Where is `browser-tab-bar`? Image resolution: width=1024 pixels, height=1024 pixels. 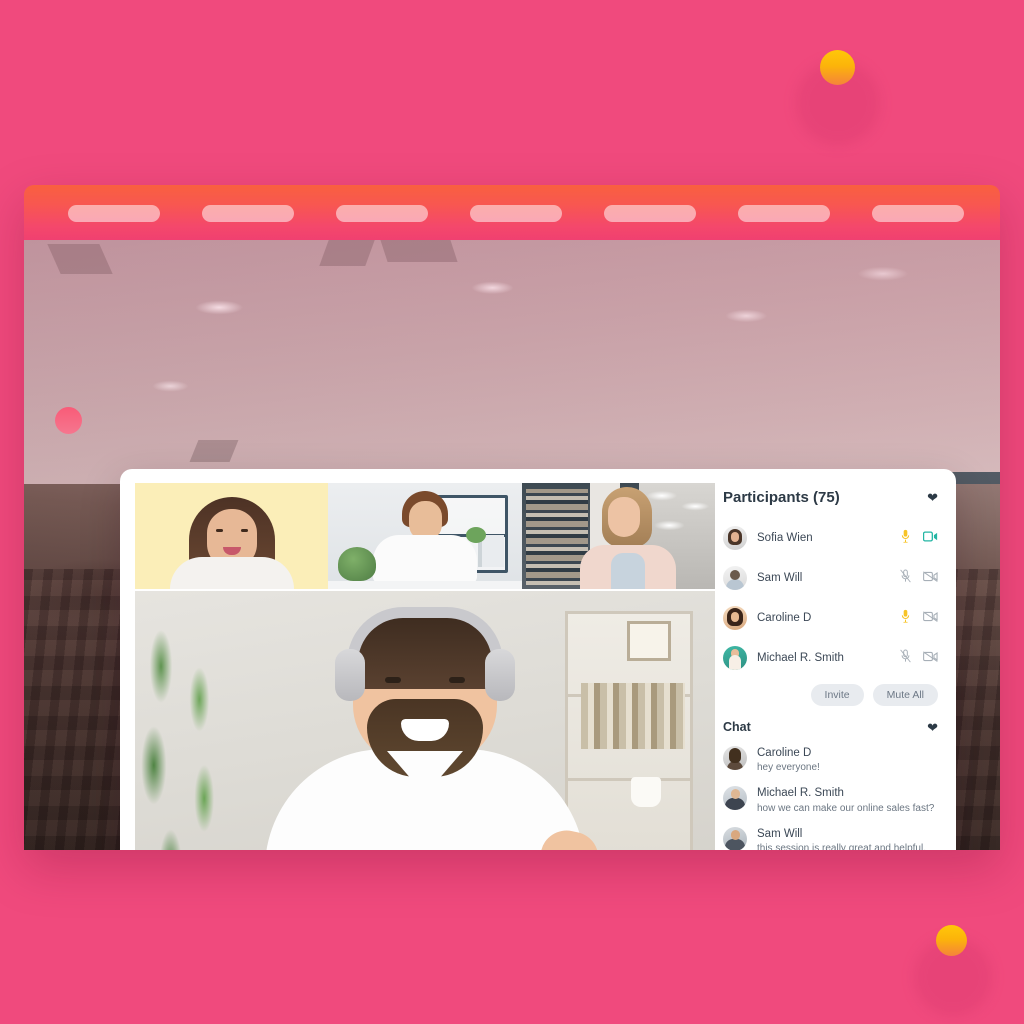
browser-tab-bar is located at coordinates (512, 212).